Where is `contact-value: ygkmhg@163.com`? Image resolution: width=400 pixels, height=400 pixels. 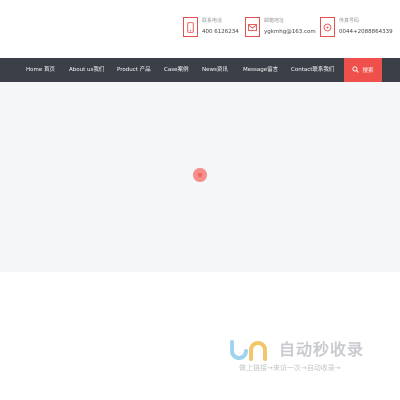
contact-value: ygkmhg@163.com is located at coordinates (290, 32).